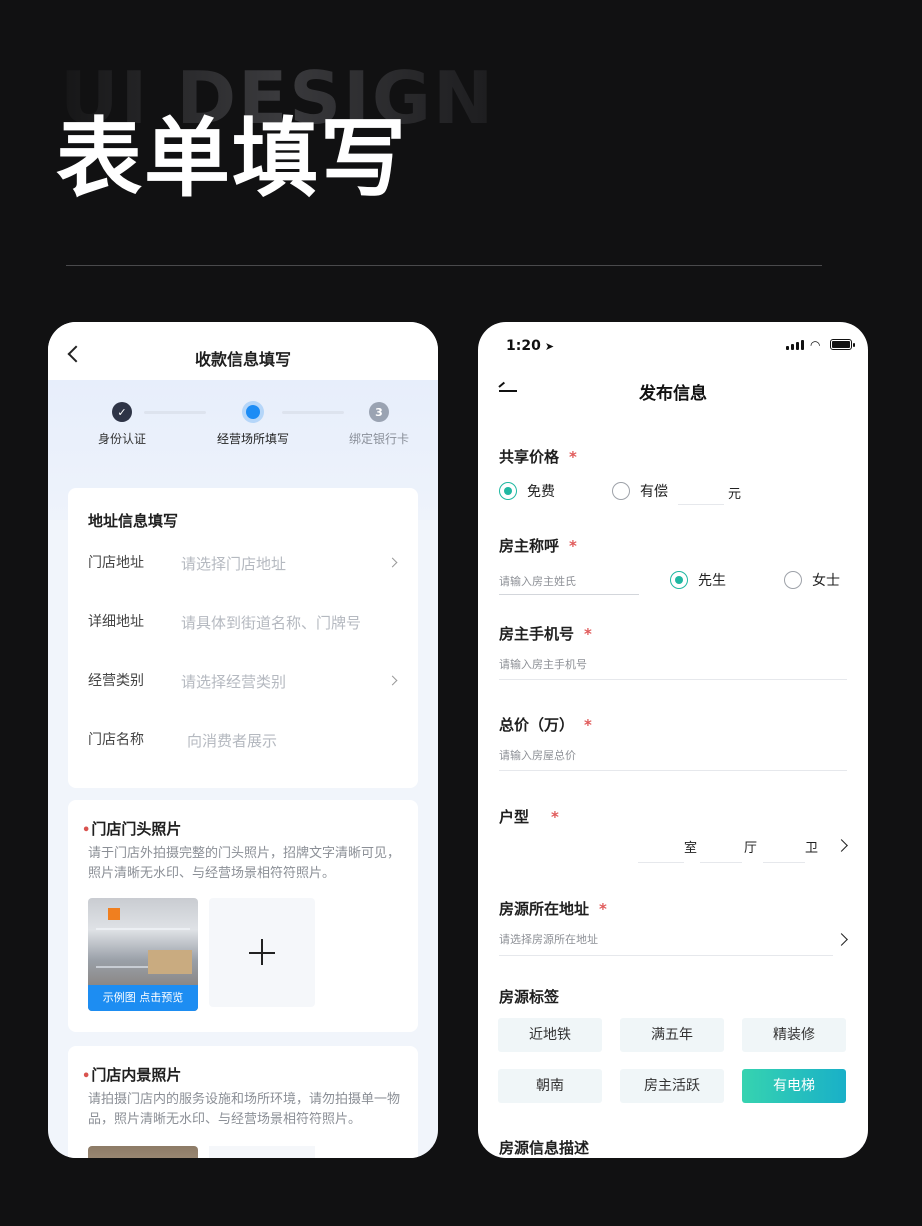  I want to click on total-price-input: 请输入房屋总价, so click(537, 755).